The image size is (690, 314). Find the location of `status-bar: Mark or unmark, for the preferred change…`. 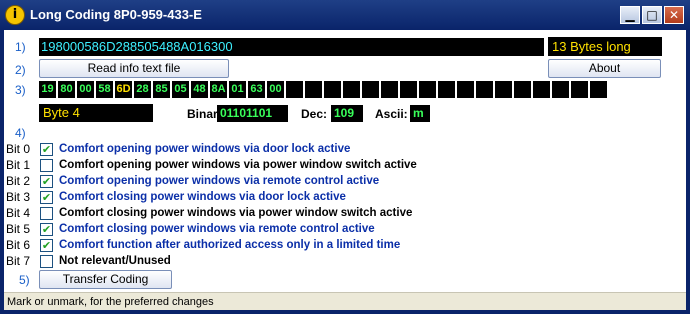

status-bar: Mark or unmark, for the preferred change… is located at coordinates (345, 301).